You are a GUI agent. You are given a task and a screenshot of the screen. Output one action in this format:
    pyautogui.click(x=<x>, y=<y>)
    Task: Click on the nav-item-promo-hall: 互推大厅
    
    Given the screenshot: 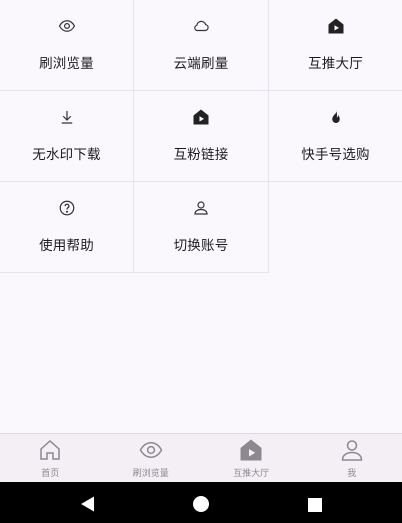 What is the action you would take?
    pyautogui.click(x=251, y=458)
    